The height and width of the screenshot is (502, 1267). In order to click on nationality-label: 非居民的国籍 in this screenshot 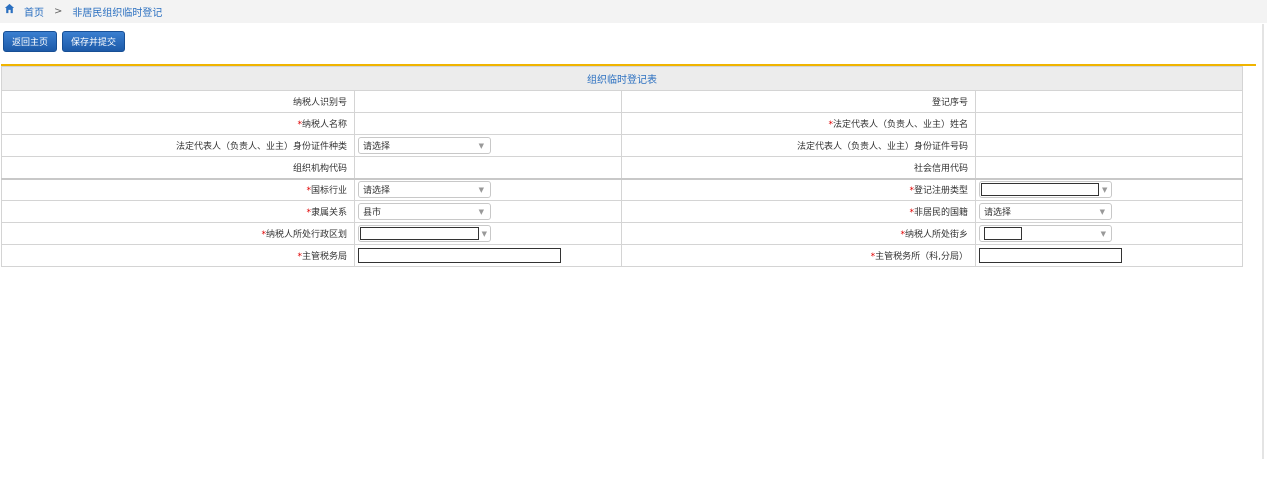, I will do `click(940, 213)`.